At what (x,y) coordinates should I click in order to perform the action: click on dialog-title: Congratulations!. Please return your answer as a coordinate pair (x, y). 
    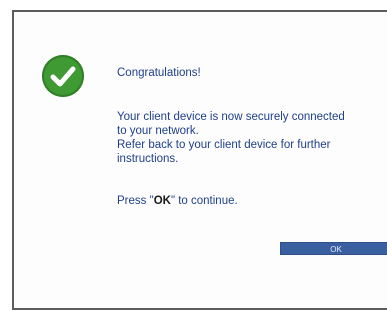
    Looking at the image, I should click on (159, 73).